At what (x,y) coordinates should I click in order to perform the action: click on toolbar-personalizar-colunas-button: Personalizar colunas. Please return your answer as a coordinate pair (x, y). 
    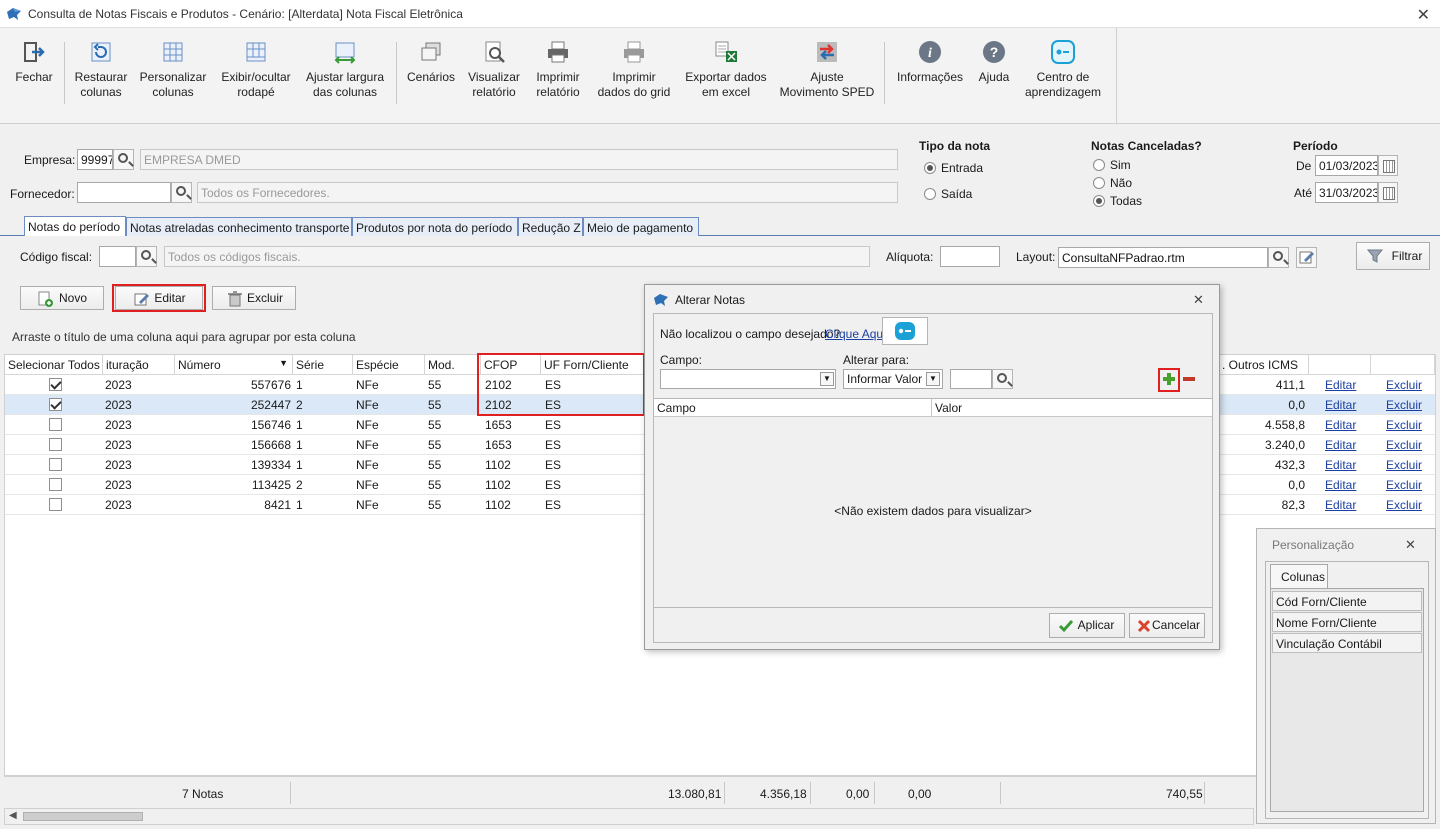
    Looking at the image, I should click on (173, 68).